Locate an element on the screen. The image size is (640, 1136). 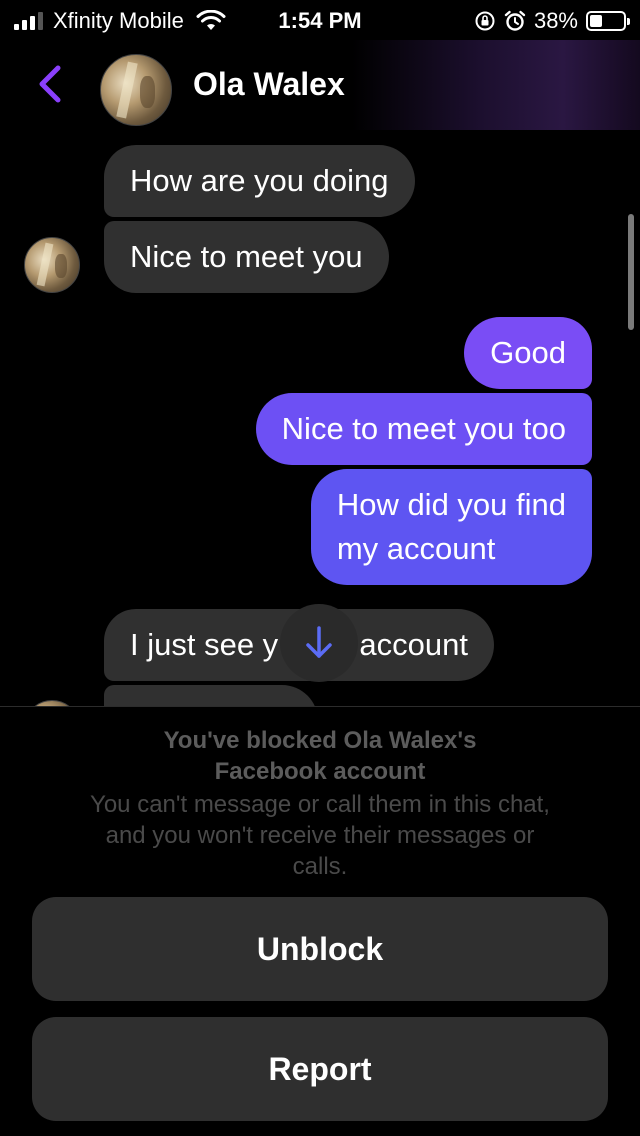
report-button: Report is located at coordinates (320, 1069).